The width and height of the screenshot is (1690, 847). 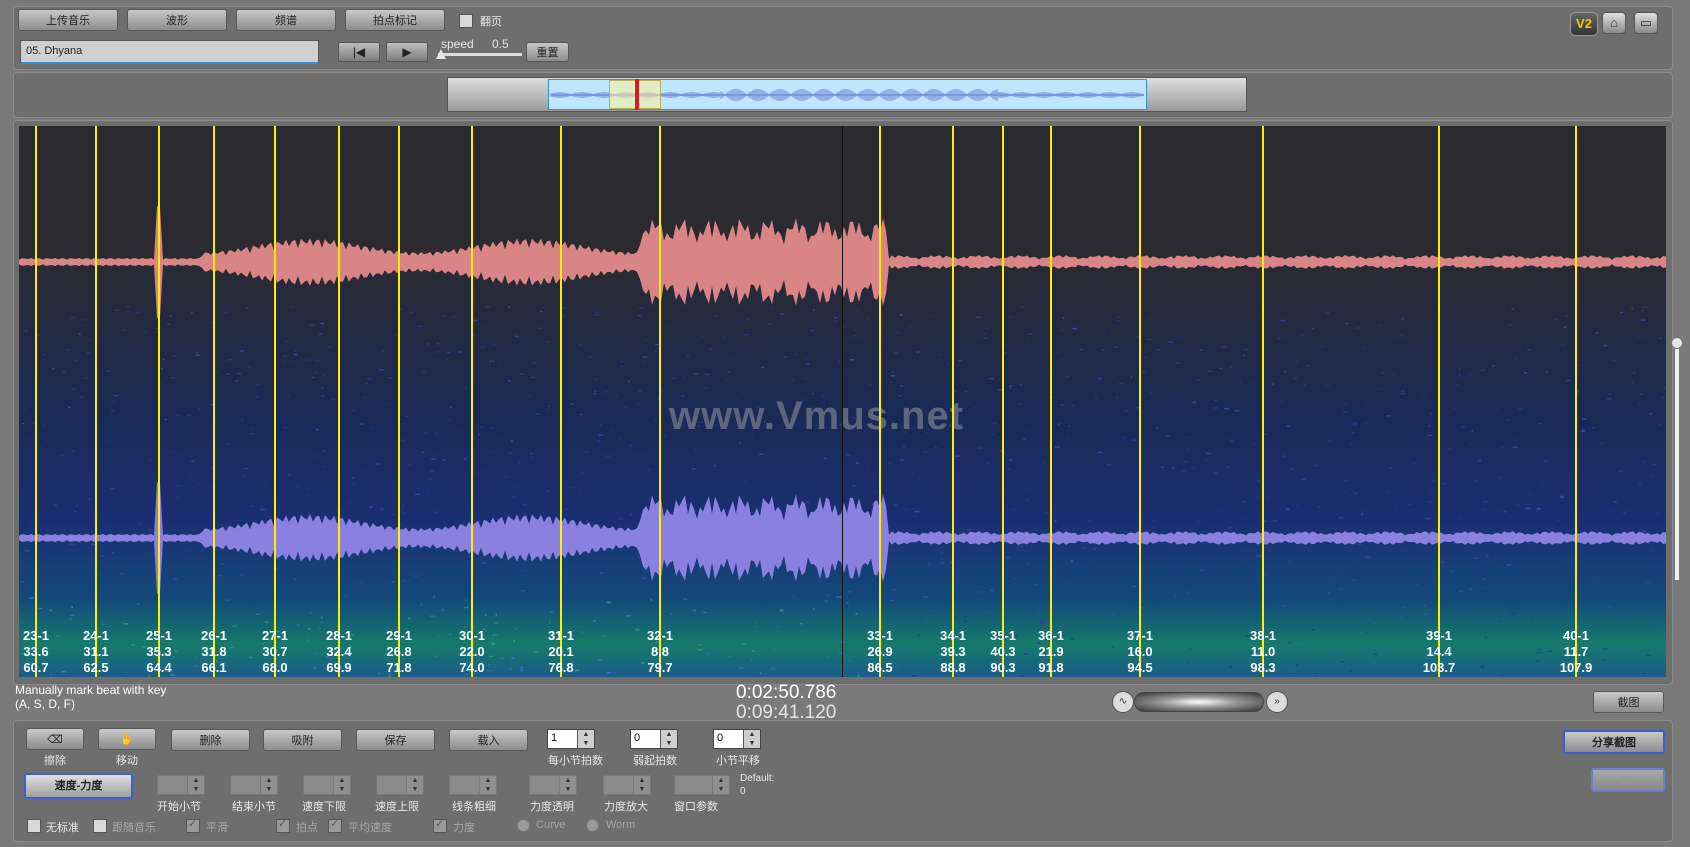 I want to click on window-param-arrows: ▲ ▼, so click(x=720, y=785).